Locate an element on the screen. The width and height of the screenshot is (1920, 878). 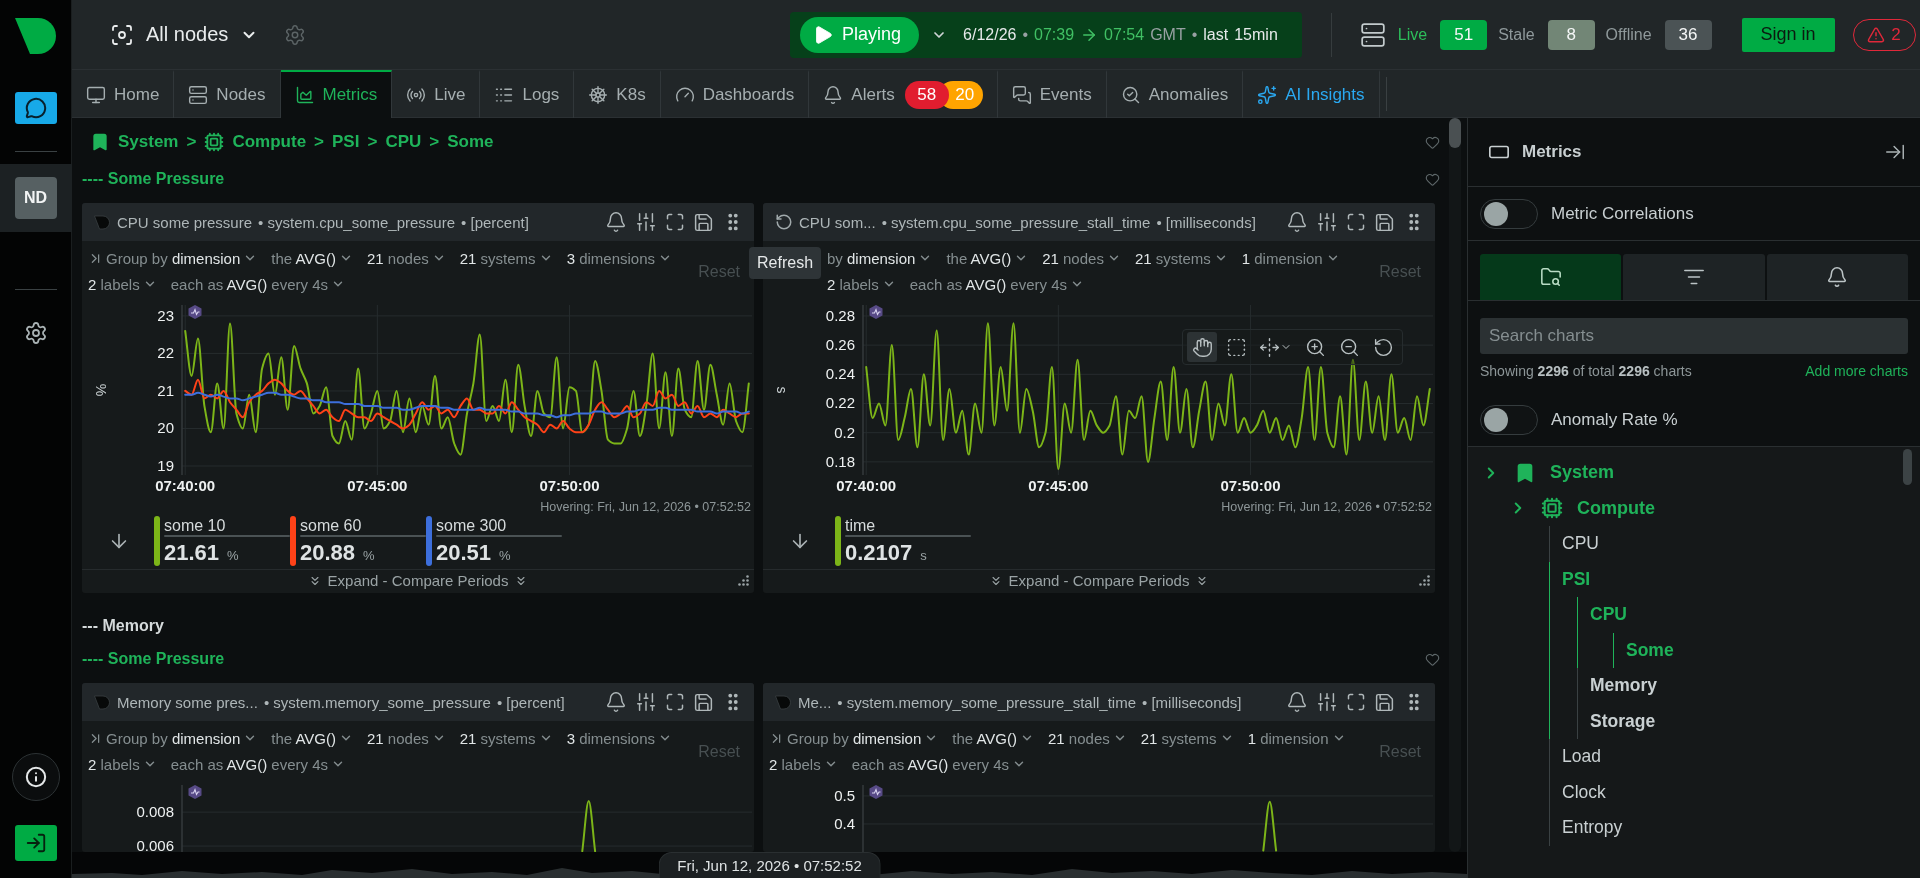
login-button is located at coordinates (35, 843).